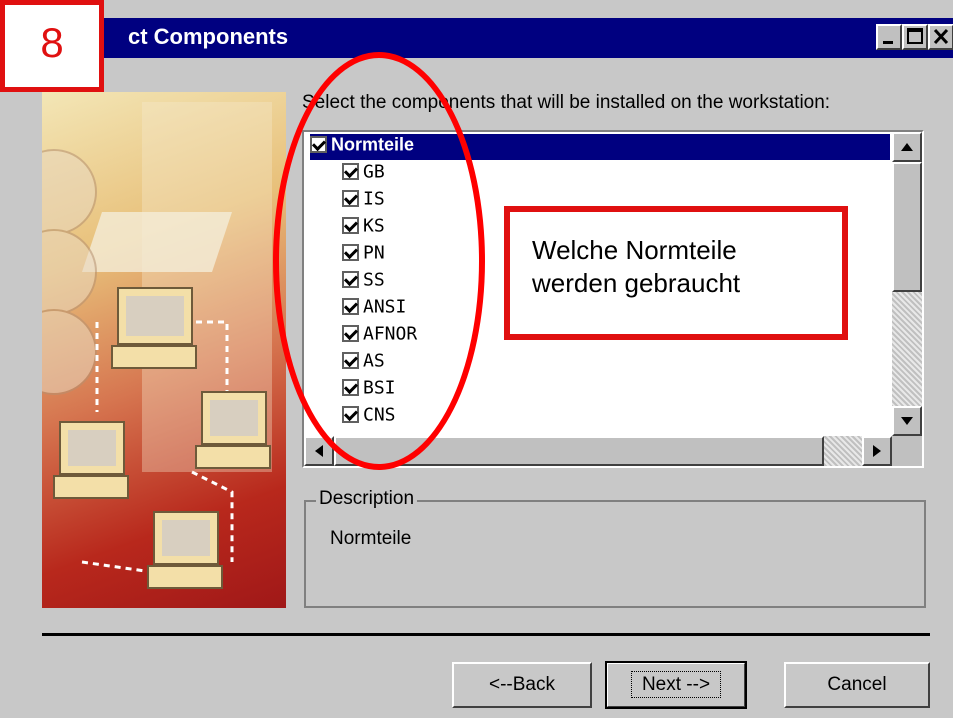 The height and width of the screenshot is (718, 953). I want to click on back-button: <--Back, so click(522, 685).